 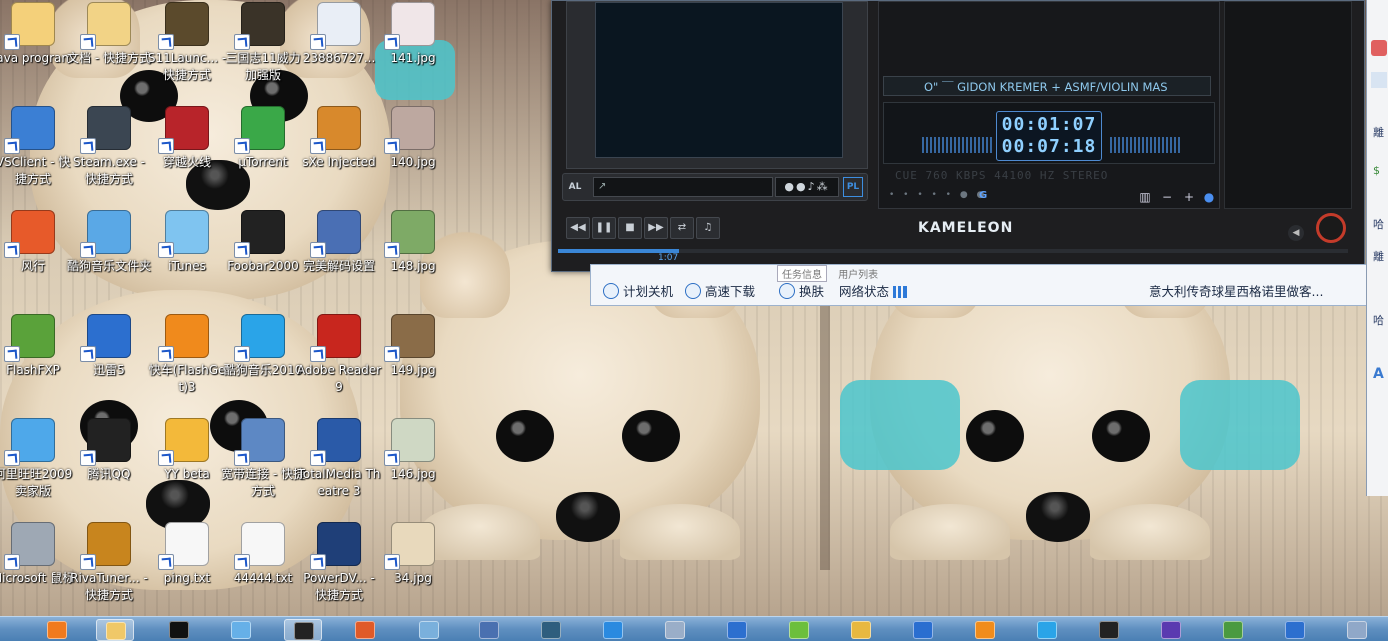 What do you see at coordinates (109, 58) in the screenshot?
I see `desktop-icon-label: 文档 - 快捷方式` at bounding box center [109, 58].